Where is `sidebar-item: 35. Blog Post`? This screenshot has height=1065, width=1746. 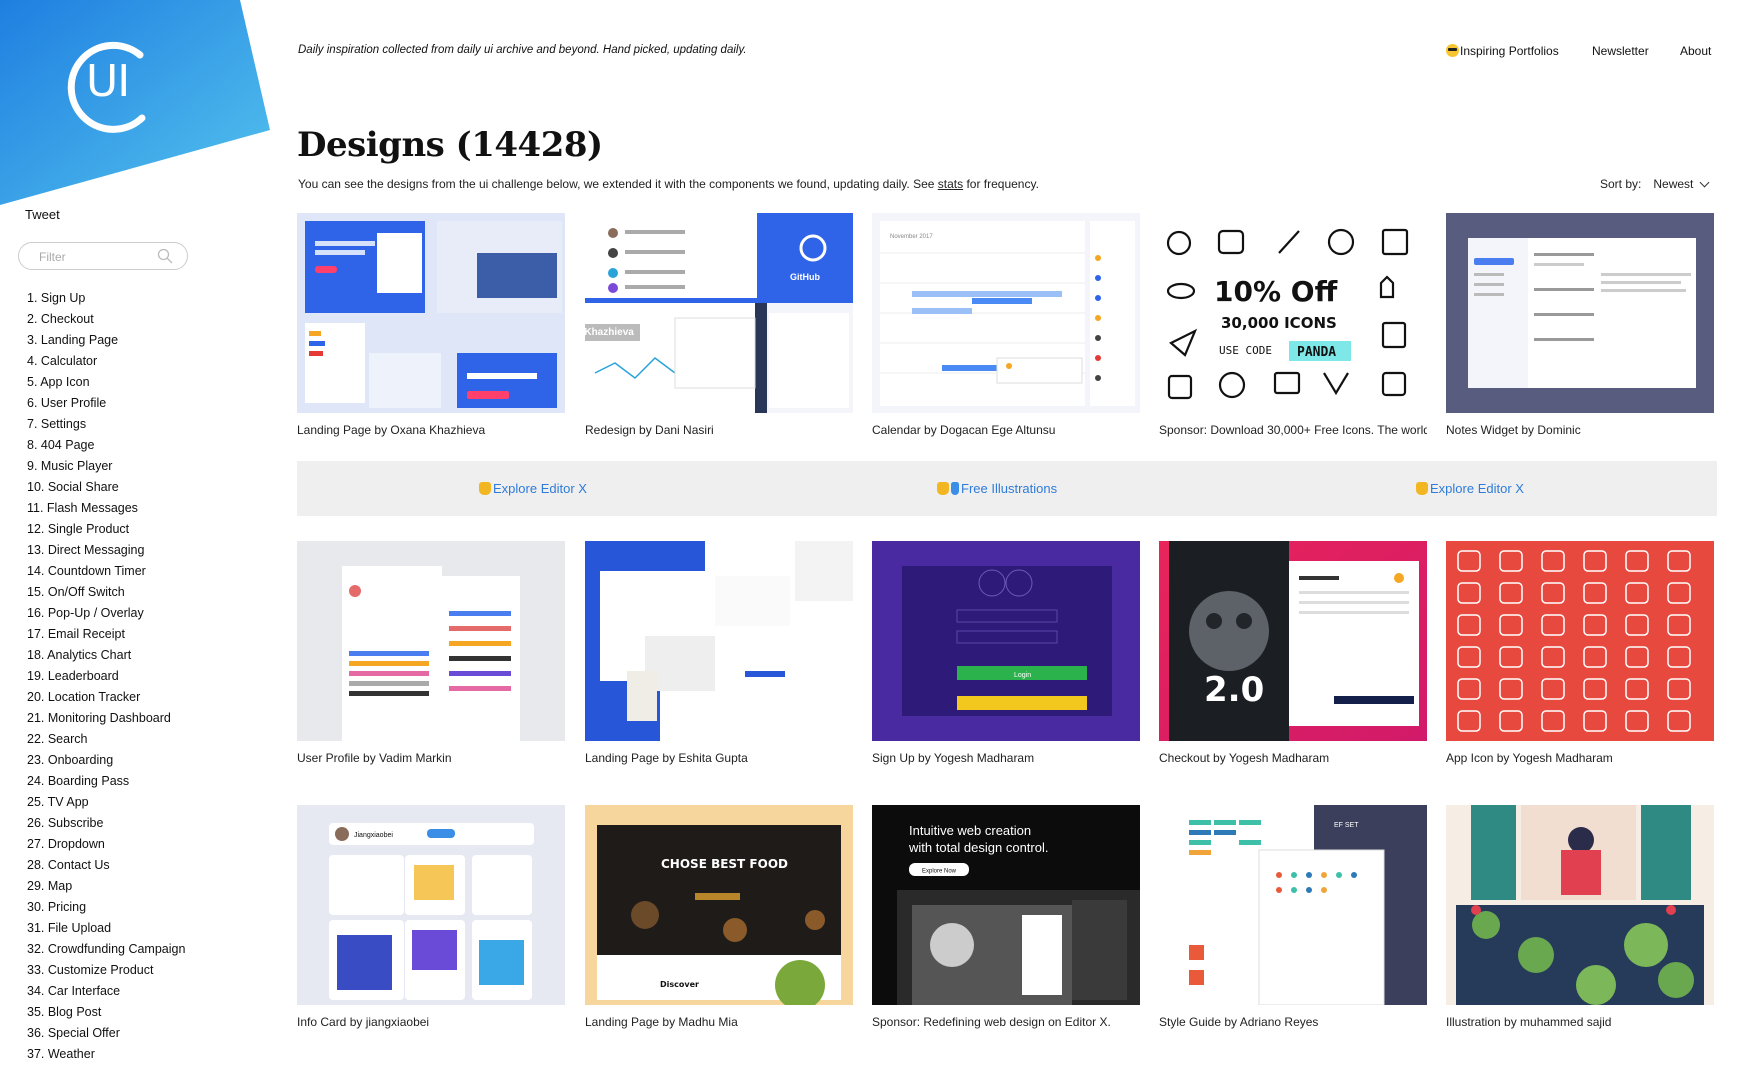
sidebar-item: 35. Blog Post is located at coordinates (106, 1012).